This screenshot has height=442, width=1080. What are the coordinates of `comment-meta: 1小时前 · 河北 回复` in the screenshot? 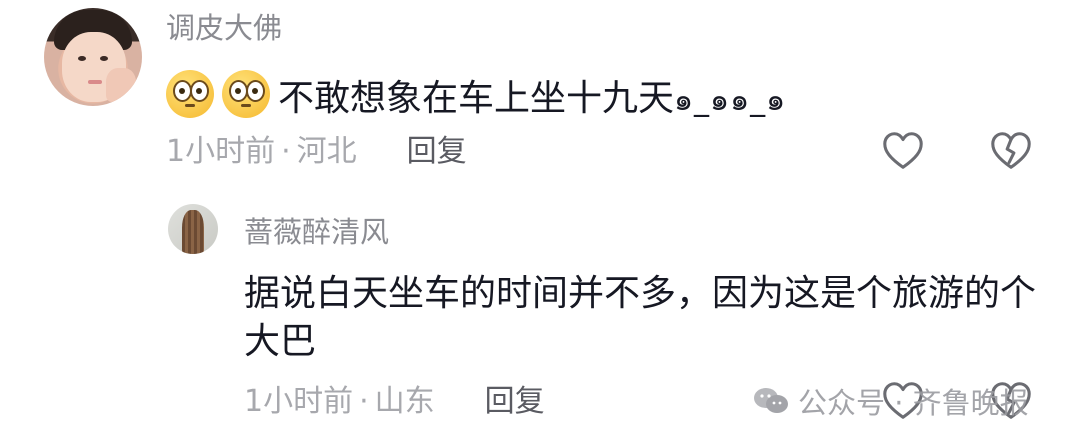 It's located at (316, 152).